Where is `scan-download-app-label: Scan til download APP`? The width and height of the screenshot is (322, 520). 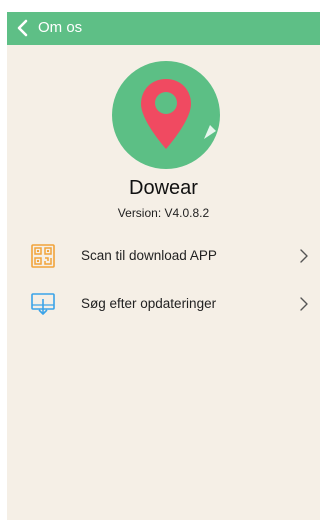 scan-download-app-label: Scan til download APP is located at coordinates (149, 255).